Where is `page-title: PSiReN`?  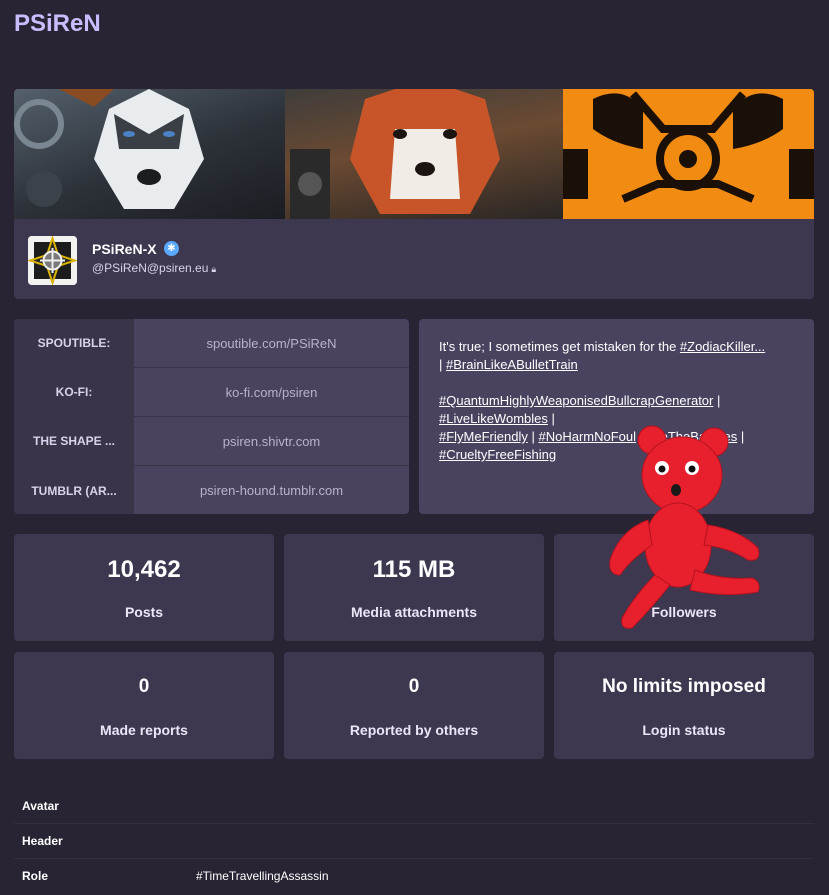
page-title: PSiReN is located at coordinates (57, 23).